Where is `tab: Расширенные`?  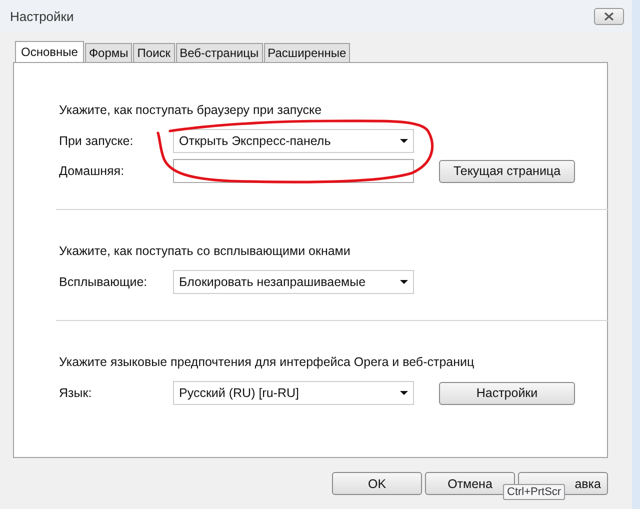
tab: Расширенные is located at coordinates (307, 52).